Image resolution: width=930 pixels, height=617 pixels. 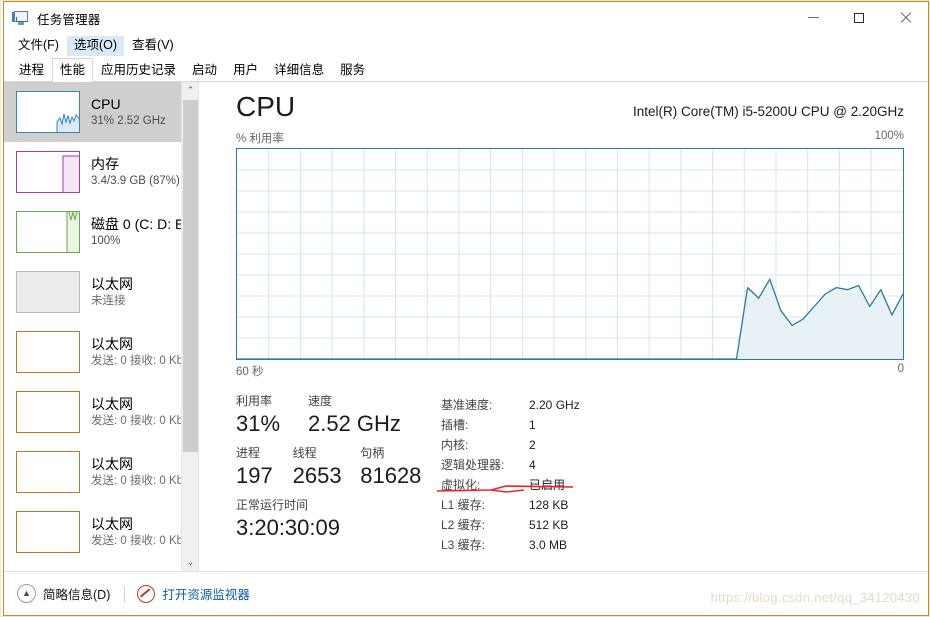 I want to click on chevron-up-icon: ▲, so click(x=26, y=593).